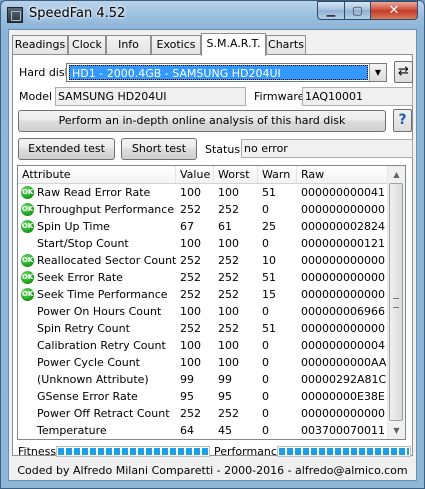 Image resolution: width=425 pixels, height=489 pixels. I want to click on vertical-scrollbar: ▲ ▼, so click(396, 302).